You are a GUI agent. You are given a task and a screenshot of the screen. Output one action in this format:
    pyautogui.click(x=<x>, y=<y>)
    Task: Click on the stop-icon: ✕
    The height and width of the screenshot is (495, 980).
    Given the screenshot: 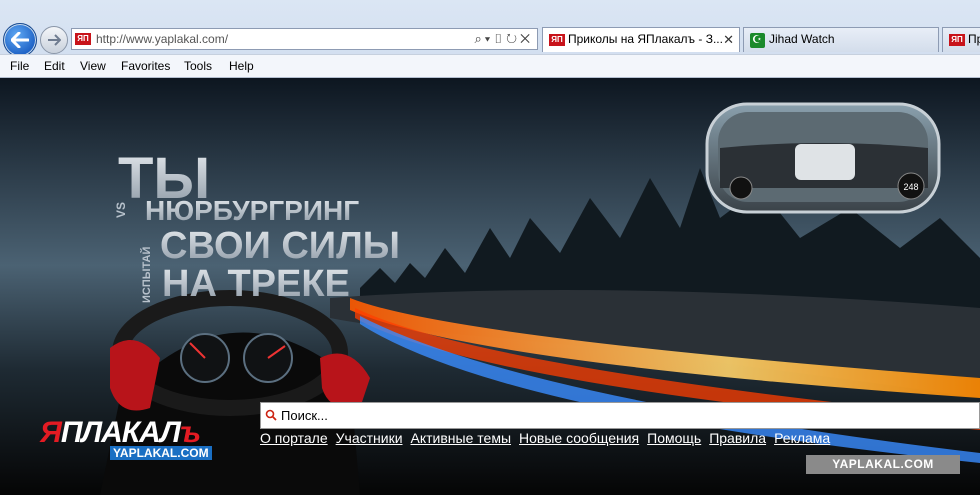 What is the action you would take?
    pyautogui.click(x=526, y=38)
    